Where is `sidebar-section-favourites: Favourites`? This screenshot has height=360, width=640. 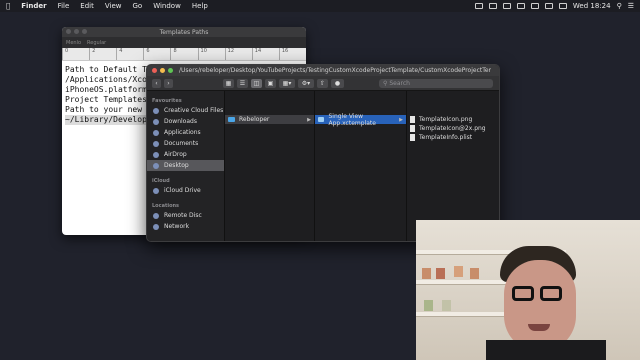 sidebar-section-favourites: Favourites is located at coordinates (167, 101).